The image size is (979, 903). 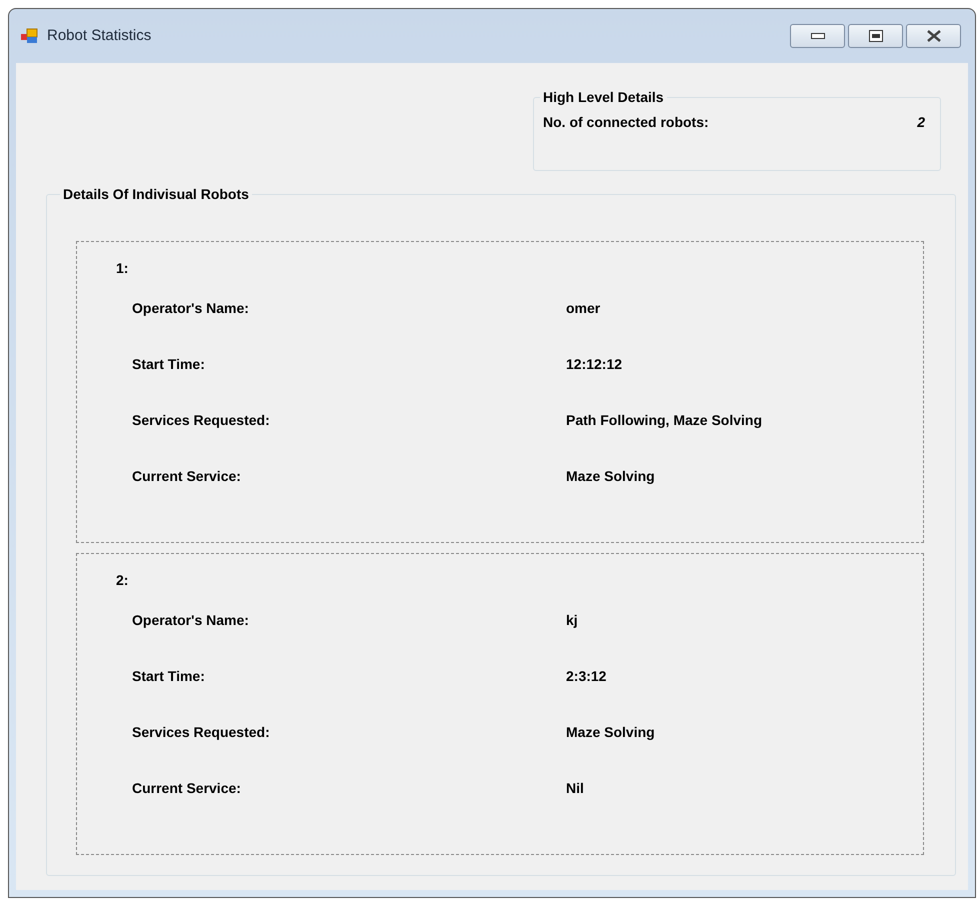 What do you see at coordinates (572, 620) in the screenshot?
I see `field-value: kj` at bounding box center [572, 620].